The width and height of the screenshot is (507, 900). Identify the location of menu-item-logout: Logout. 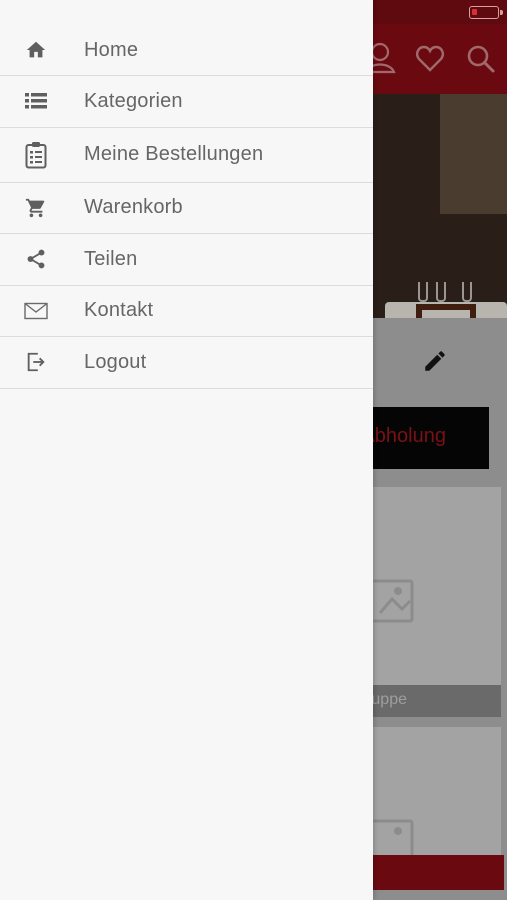
(186, 363).